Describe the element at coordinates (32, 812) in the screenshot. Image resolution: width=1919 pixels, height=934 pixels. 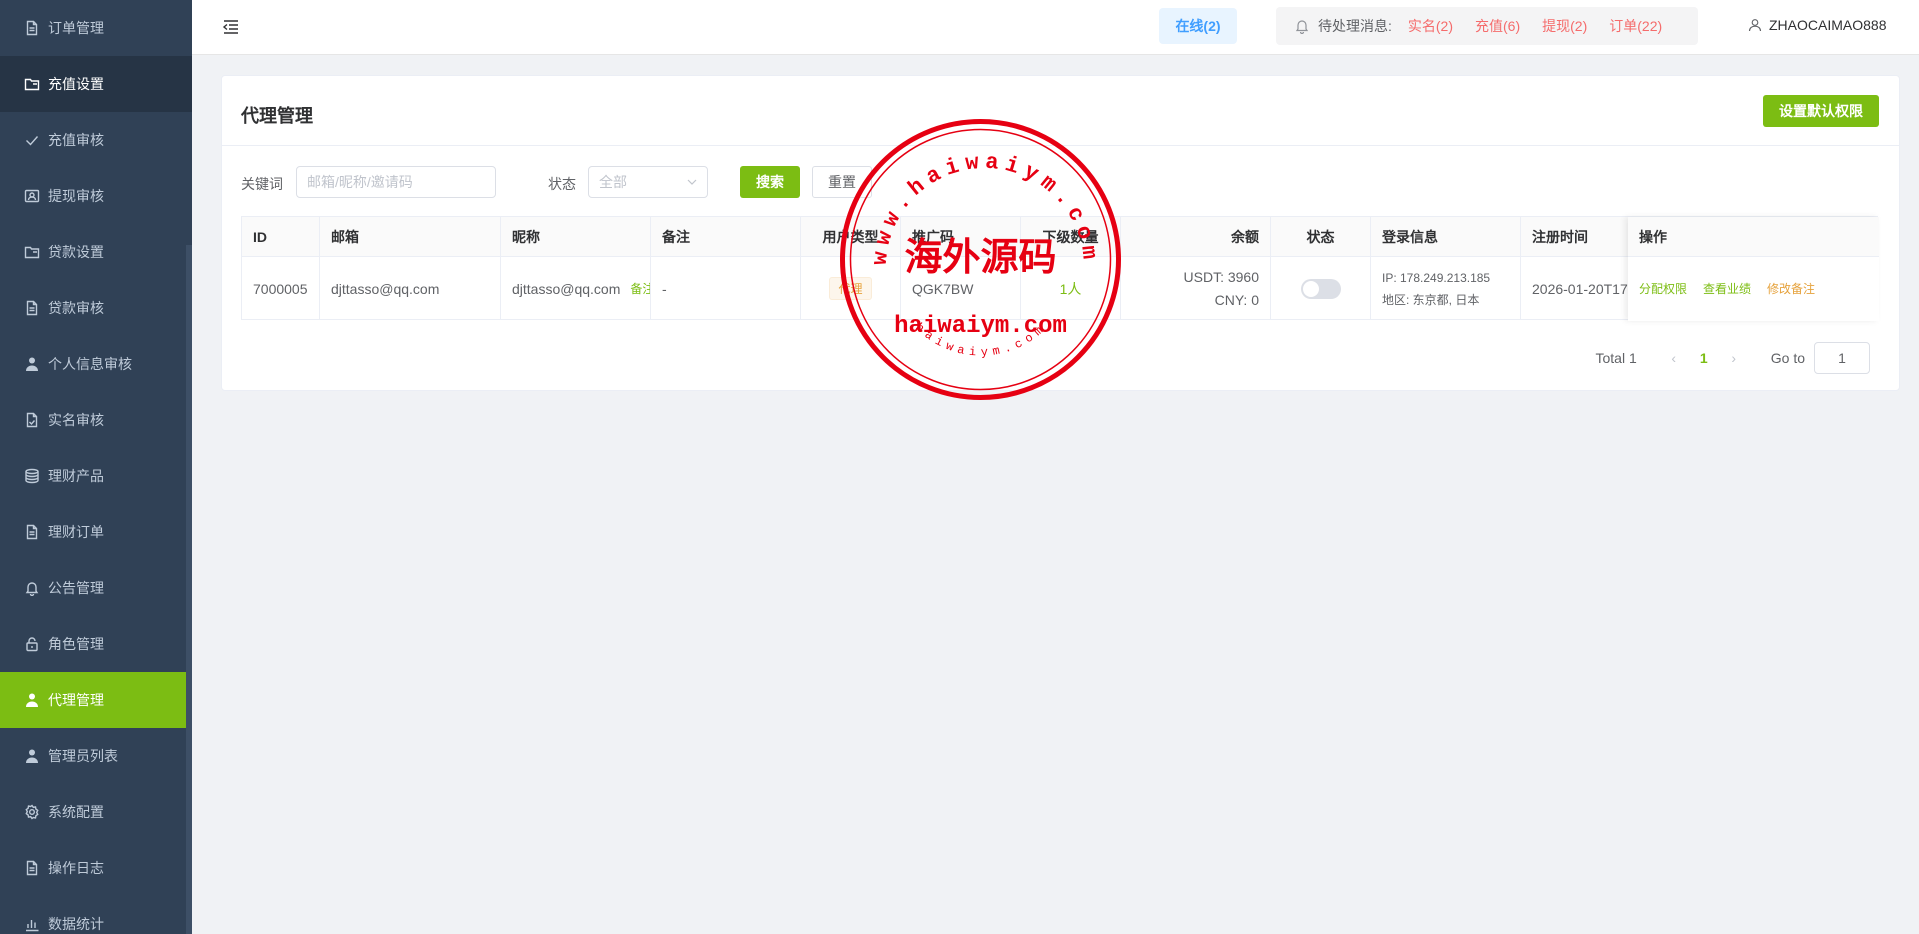
I see `gear-icon` at that location.